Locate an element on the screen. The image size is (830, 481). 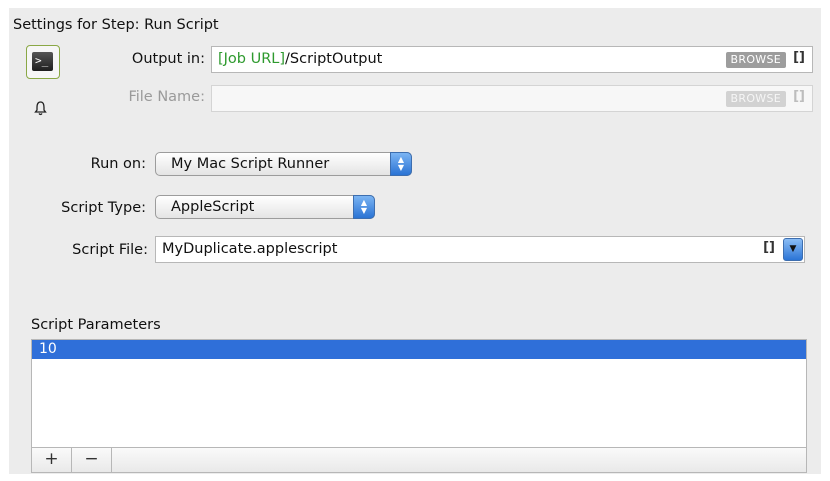
remove-param-button: − is located at coordinates (92, 460).